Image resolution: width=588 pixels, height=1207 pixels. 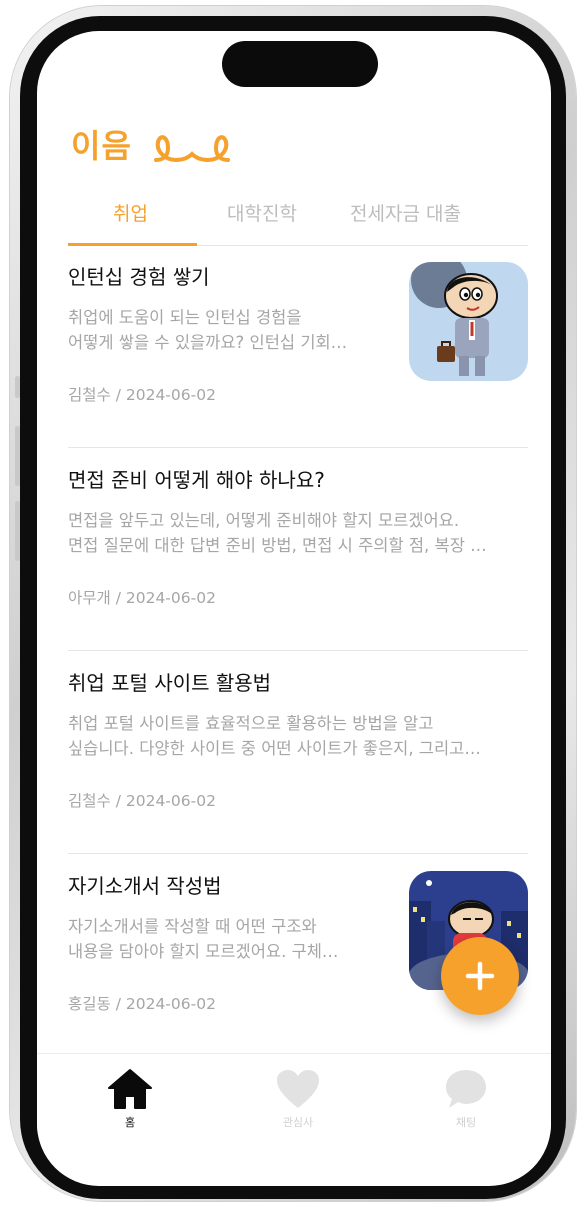 I want to click on nav-label-interests: 관심사, so click(x=298, y=1122).